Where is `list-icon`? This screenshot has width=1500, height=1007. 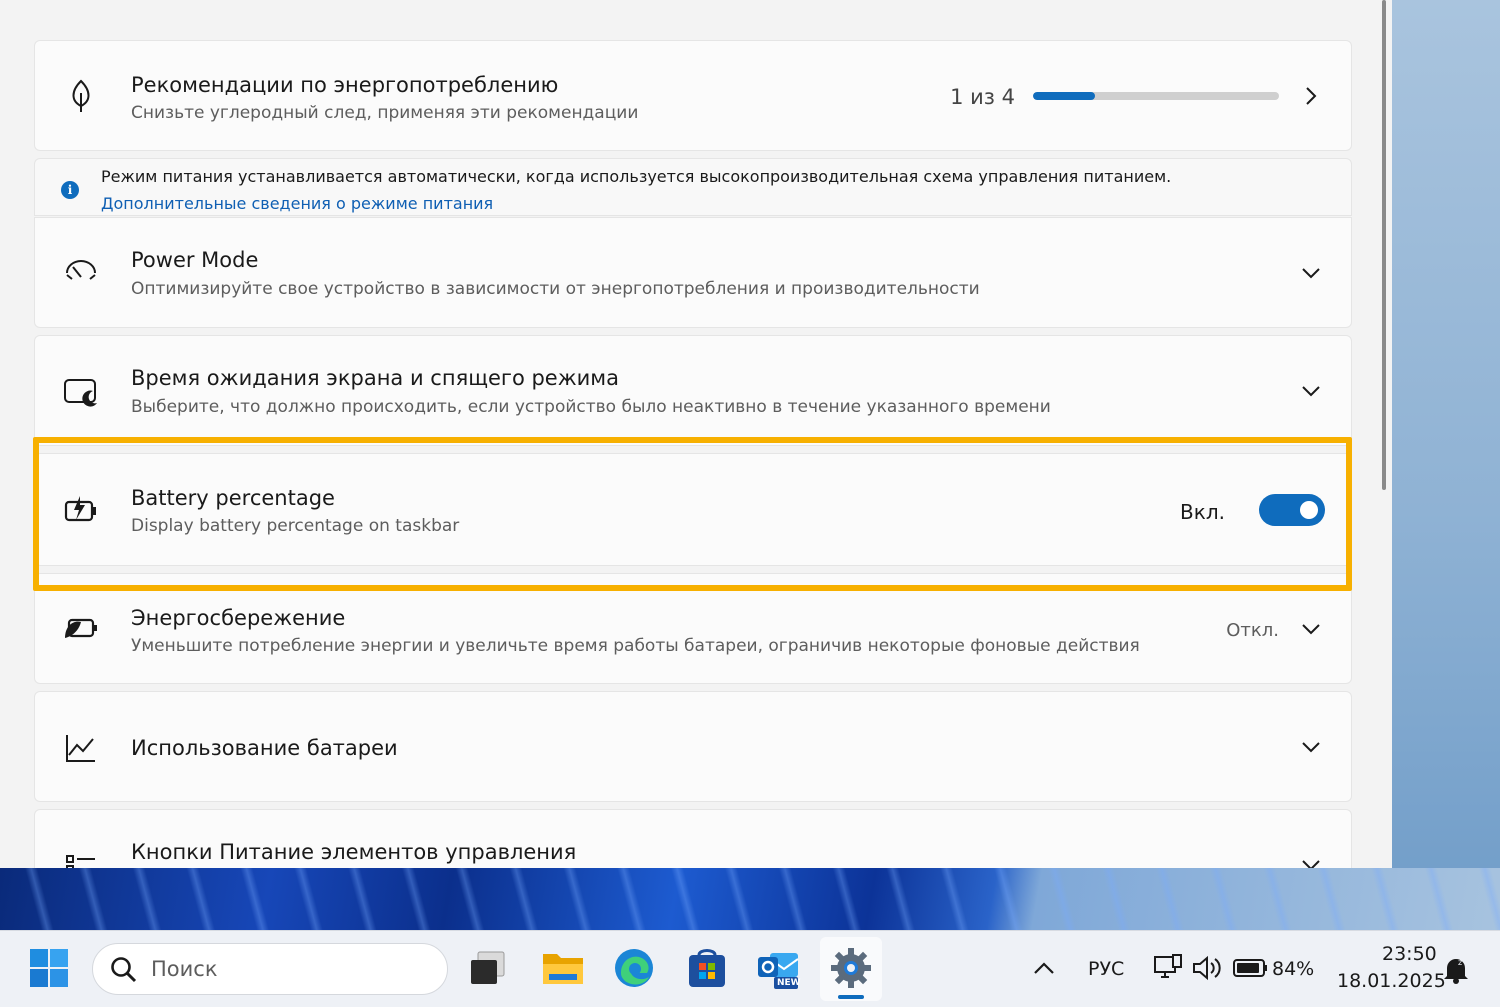 list-icon is located at coordinates (81, 857).